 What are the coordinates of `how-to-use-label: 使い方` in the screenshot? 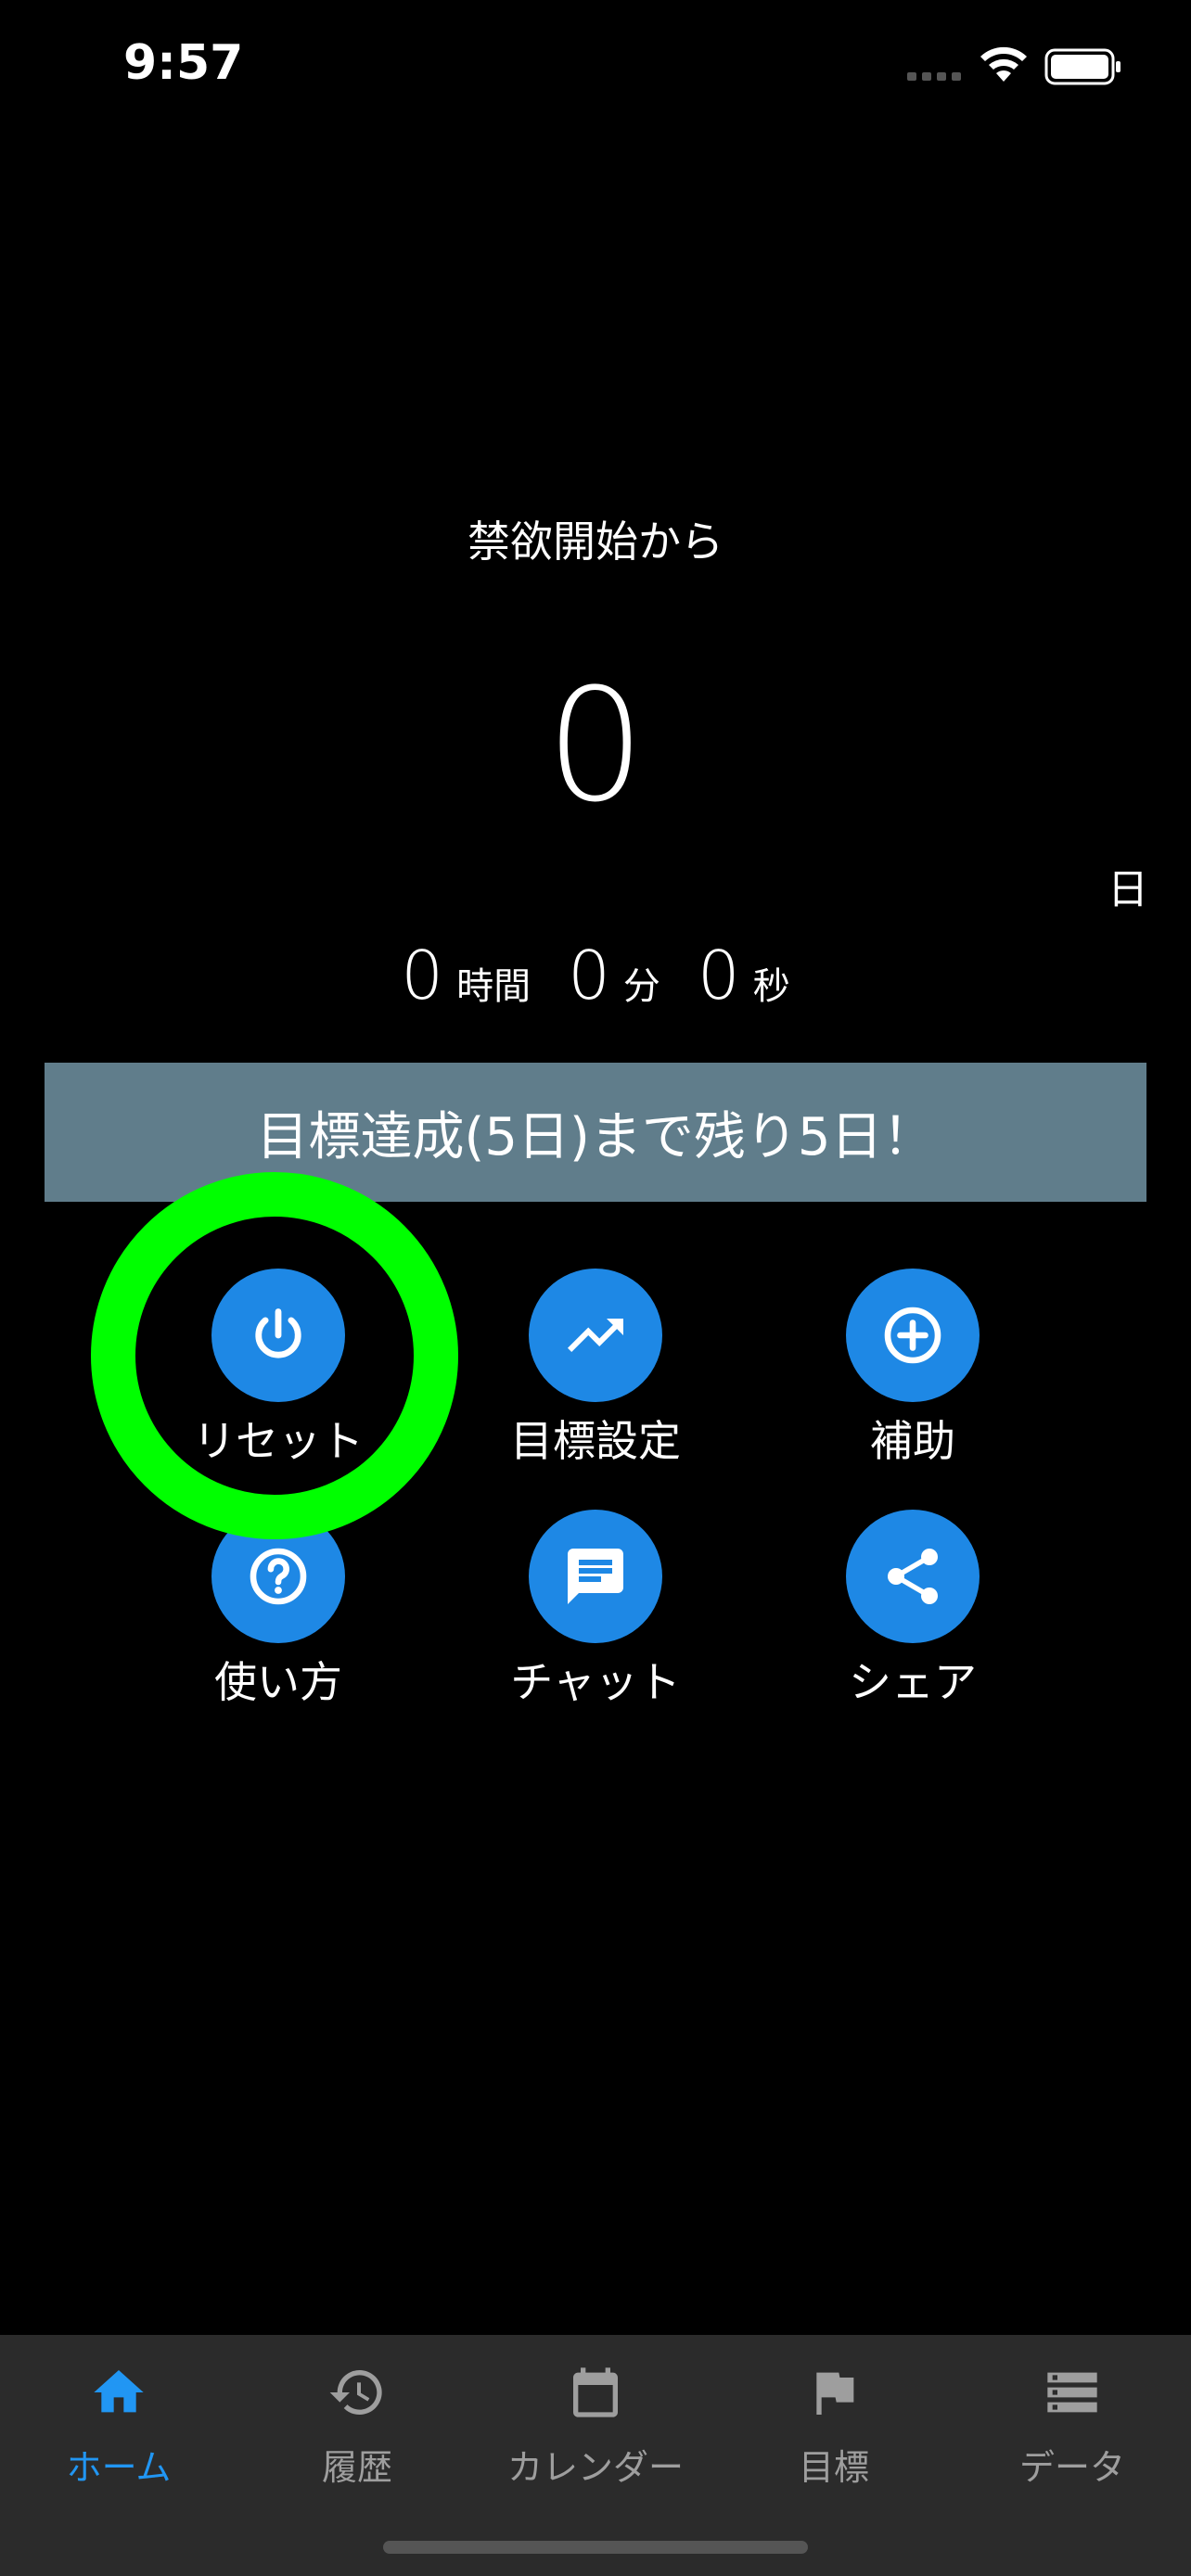 It's located at (278, 1682).